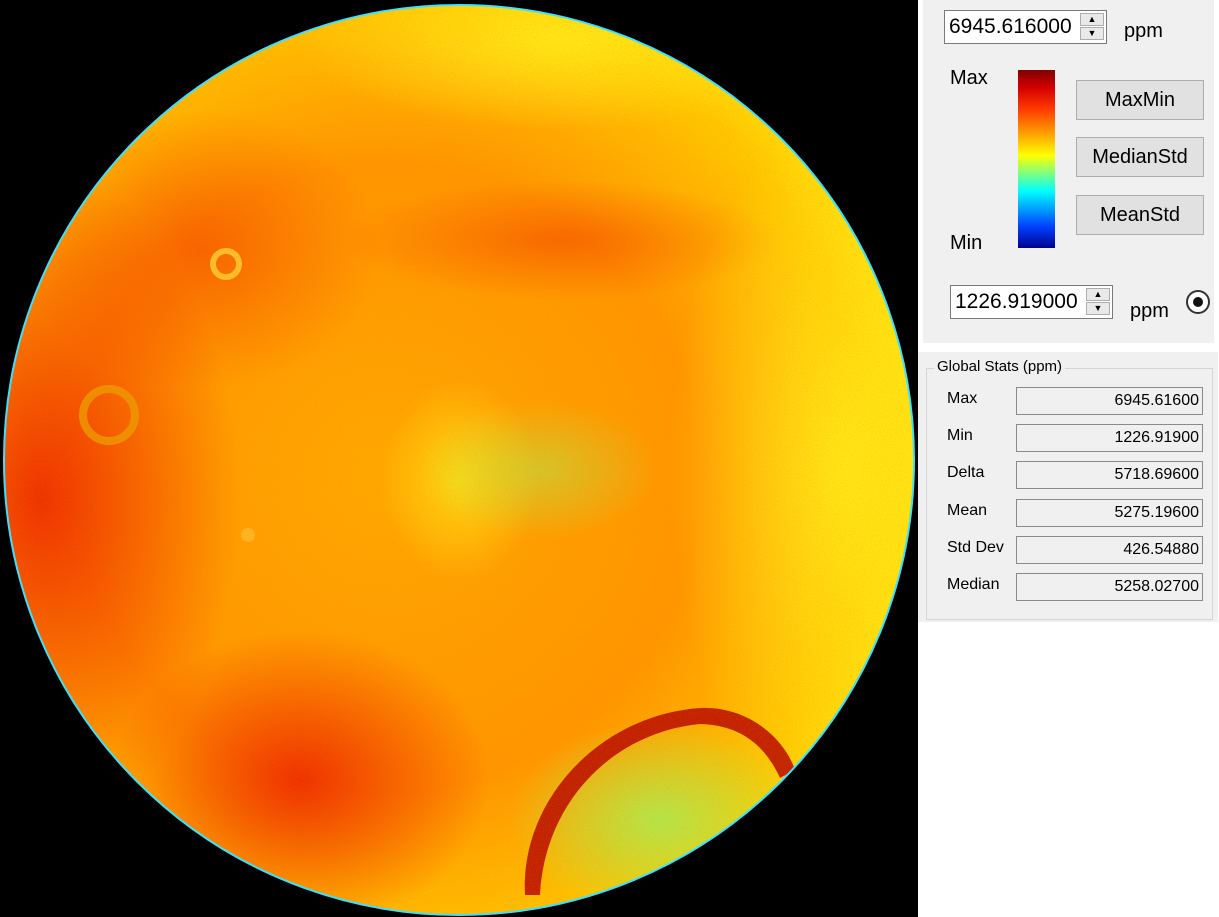 This screenshot has width=1219, height=917. Describe the element at coordinates (1012, 27) in the screenshot. I see `max-value-input` at that location.